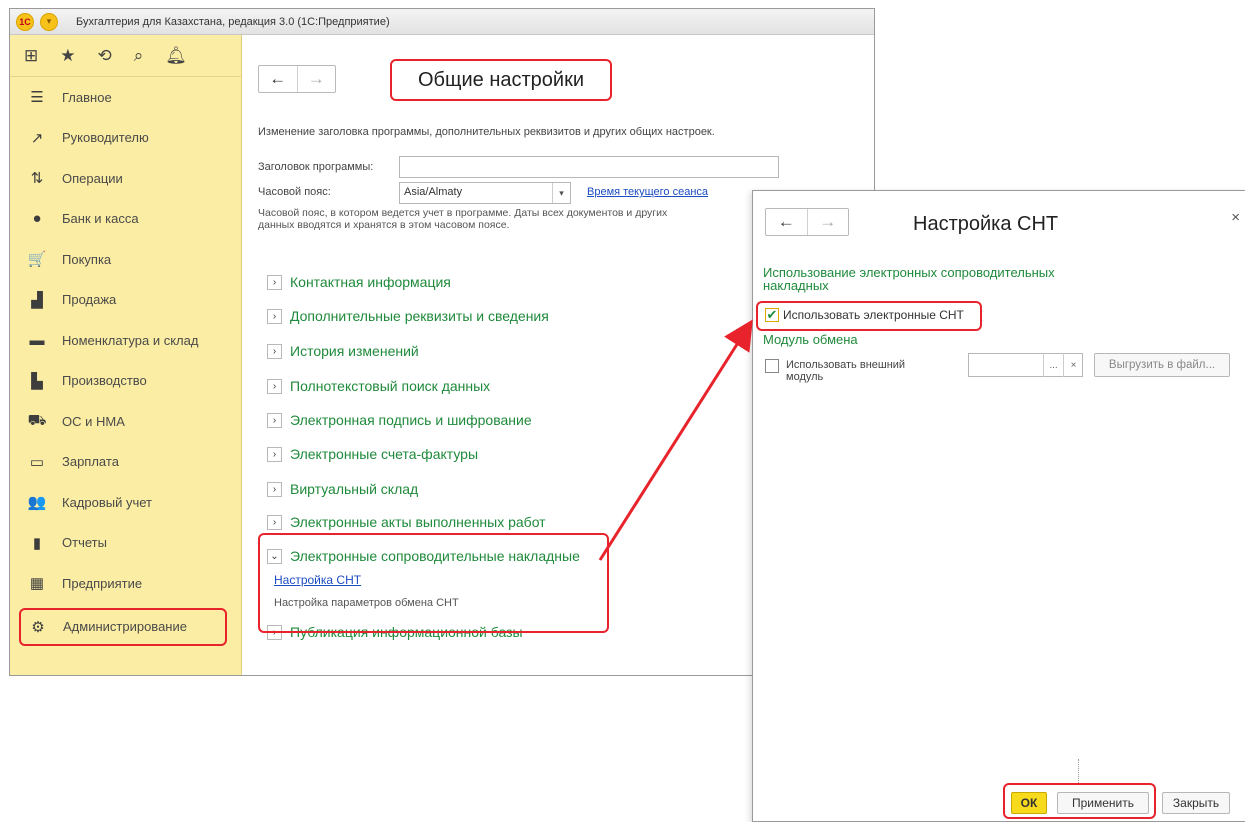 This screenshot has height=822, width=1245. Describe the element at coordinates (317, 580) in the screenshot. I see `sht-settings-link: Настройка СНТ` at that location.